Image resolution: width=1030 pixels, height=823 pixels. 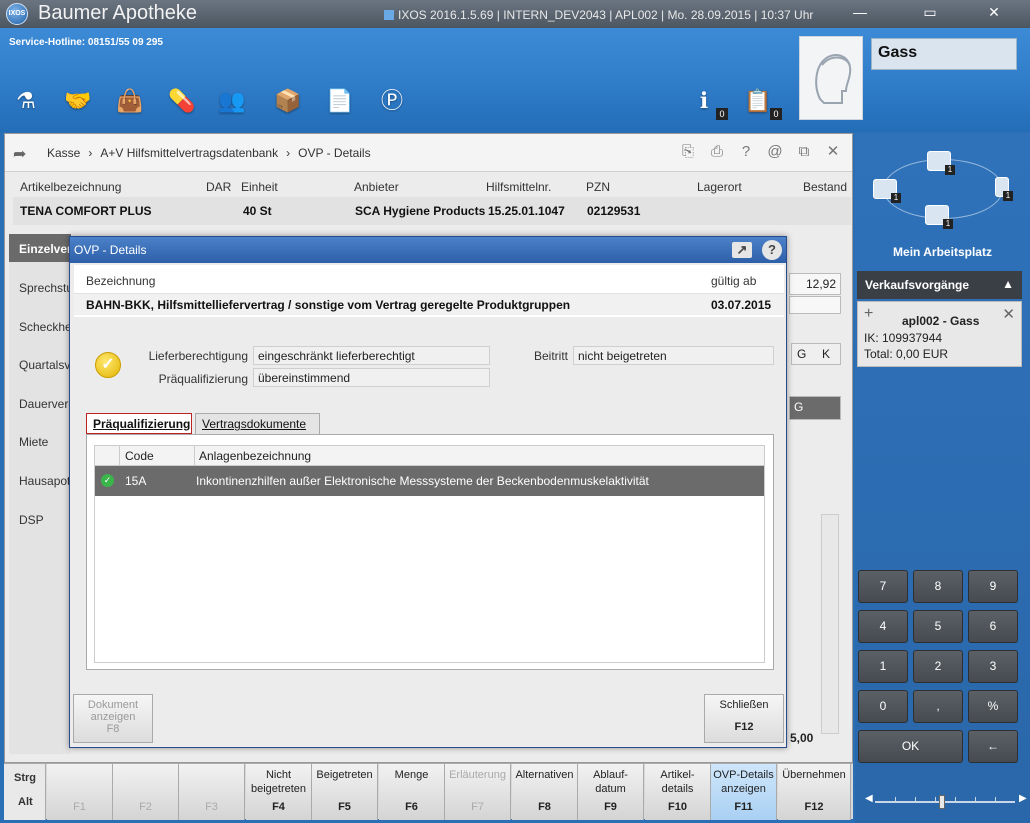 What do you see at coordinates (860, 12) in the screenshot?
I see `minimize-button: —` at bounding box center [860, 12].